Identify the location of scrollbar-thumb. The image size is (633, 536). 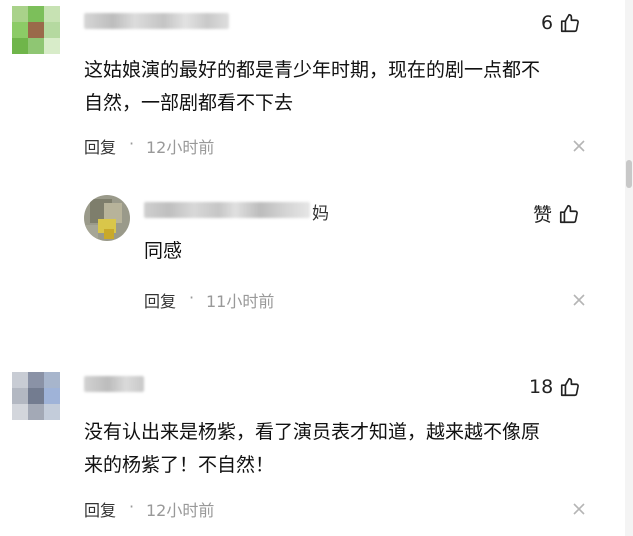
(629, 174).